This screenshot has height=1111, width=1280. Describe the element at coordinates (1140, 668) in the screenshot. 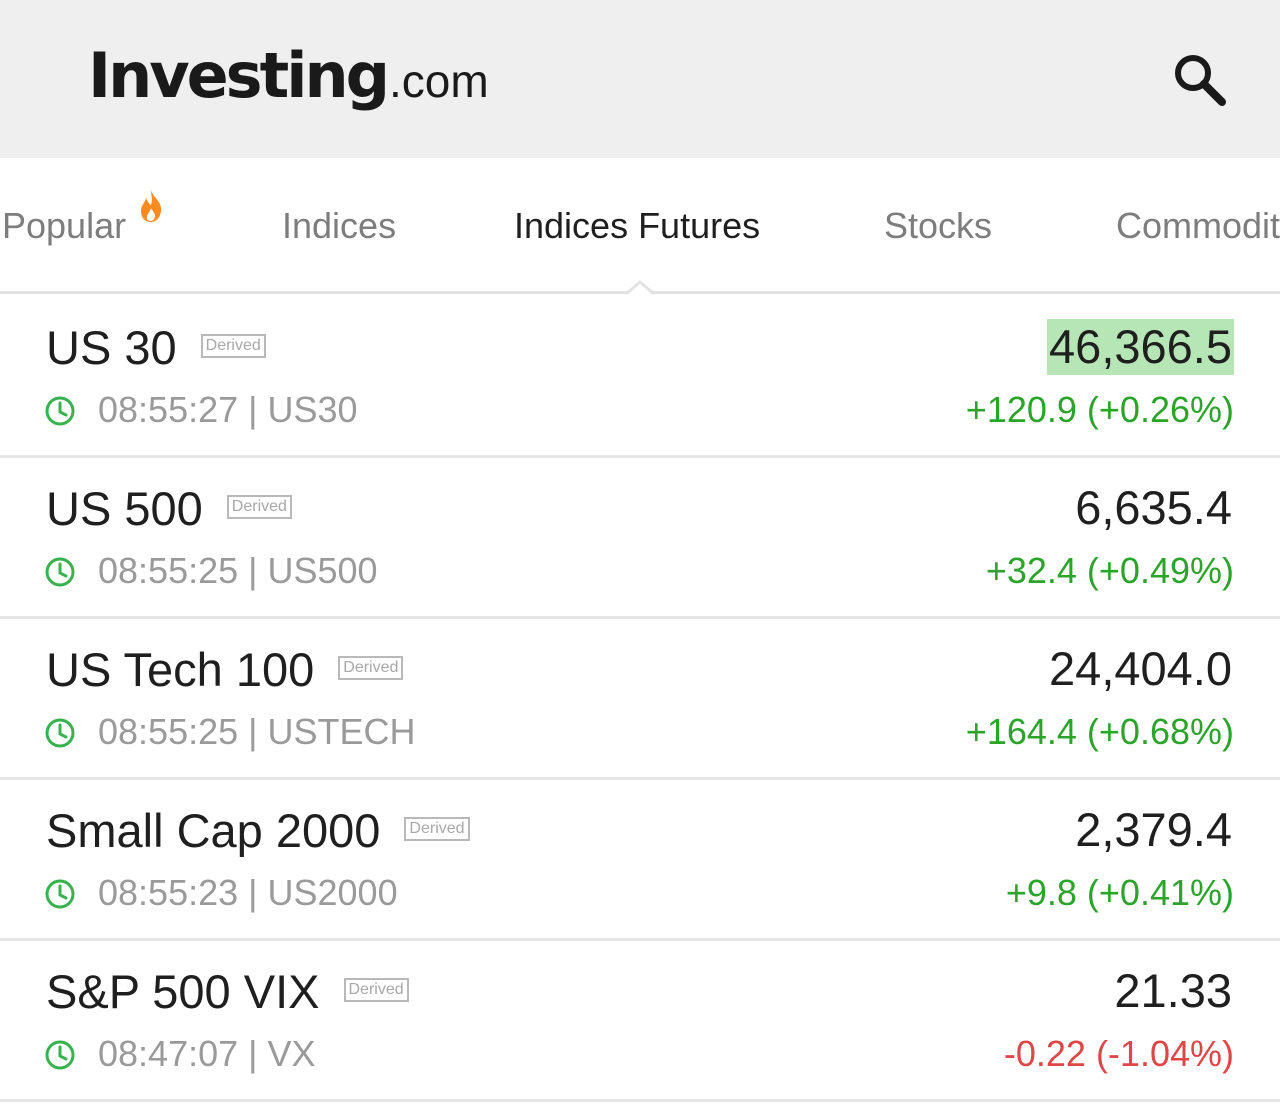

I see `last-price: 24,404.0` at that location.